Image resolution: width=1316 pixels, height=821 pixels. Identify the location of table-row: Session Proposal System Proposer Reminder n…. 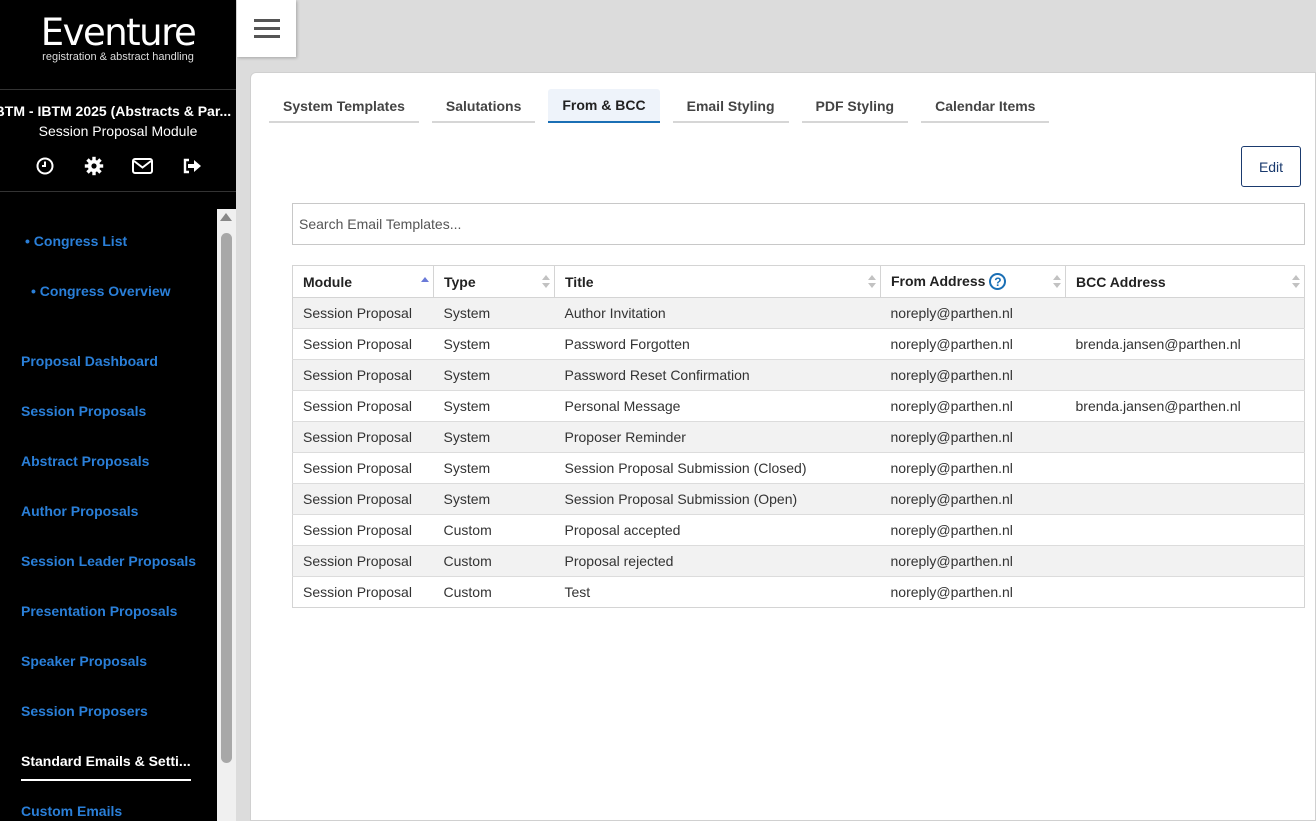
(798, 437).